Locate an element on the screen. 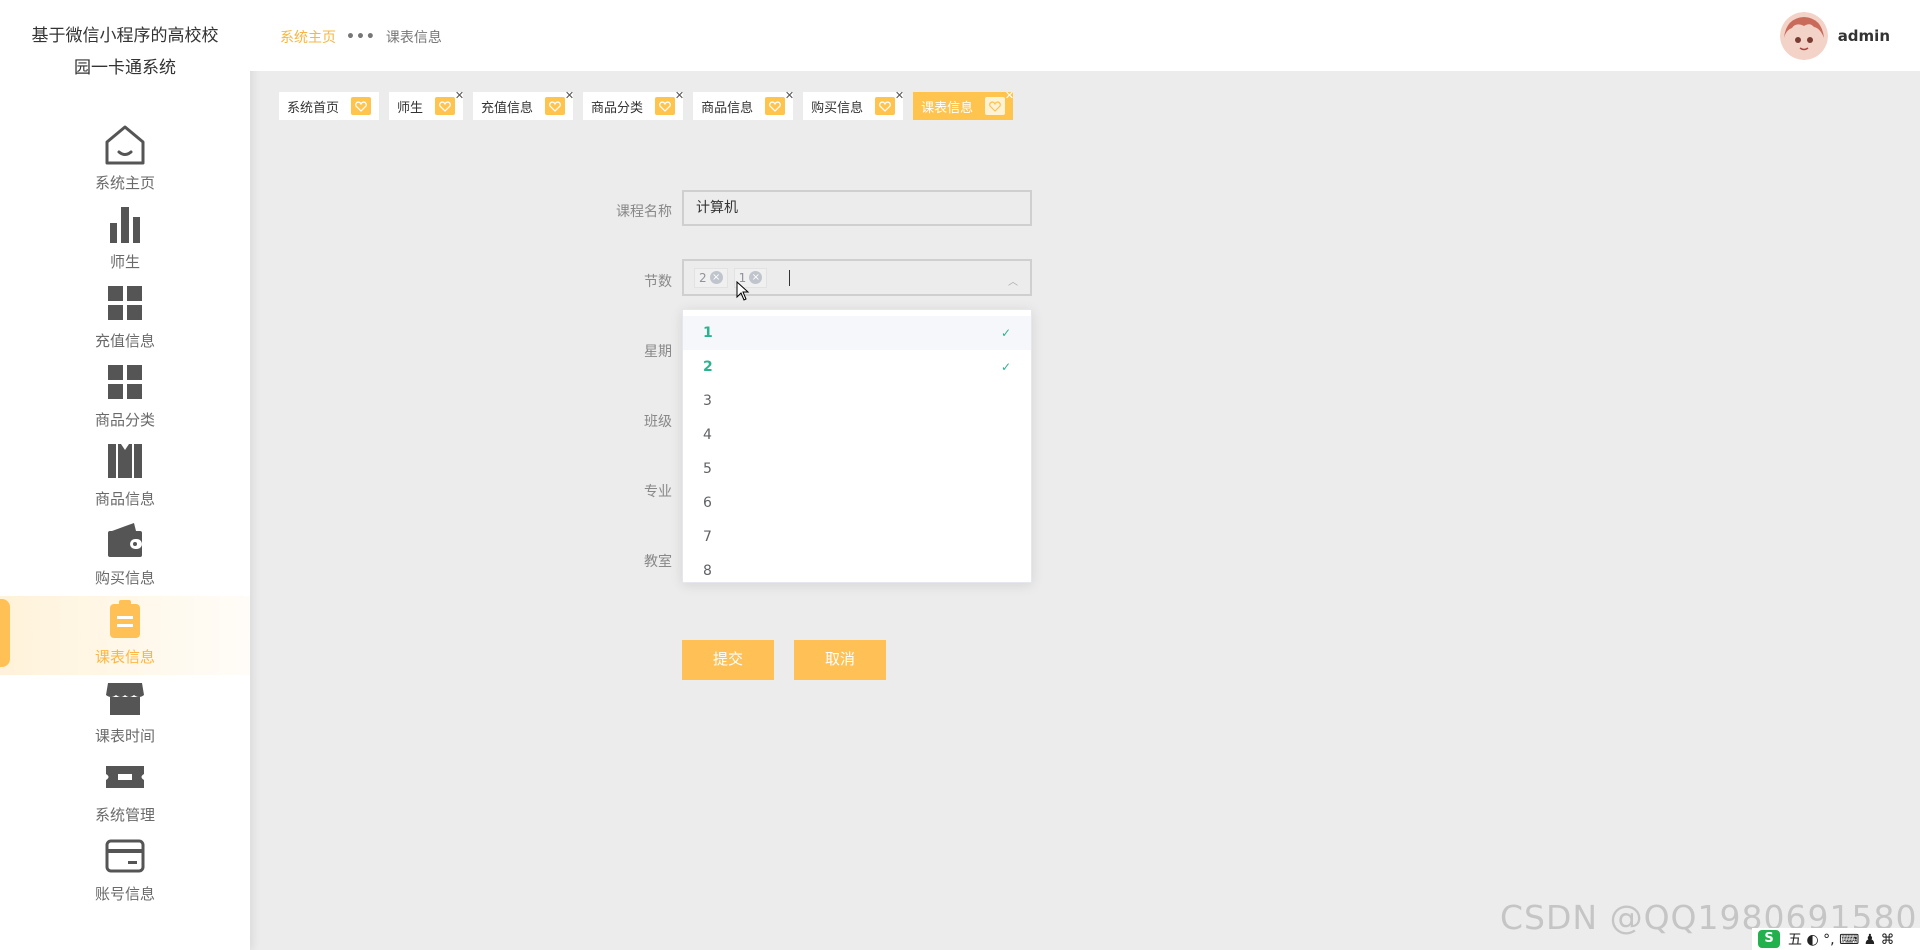  sidebar-item-product-info: 商品信息 is located at coordinates (125, 477).